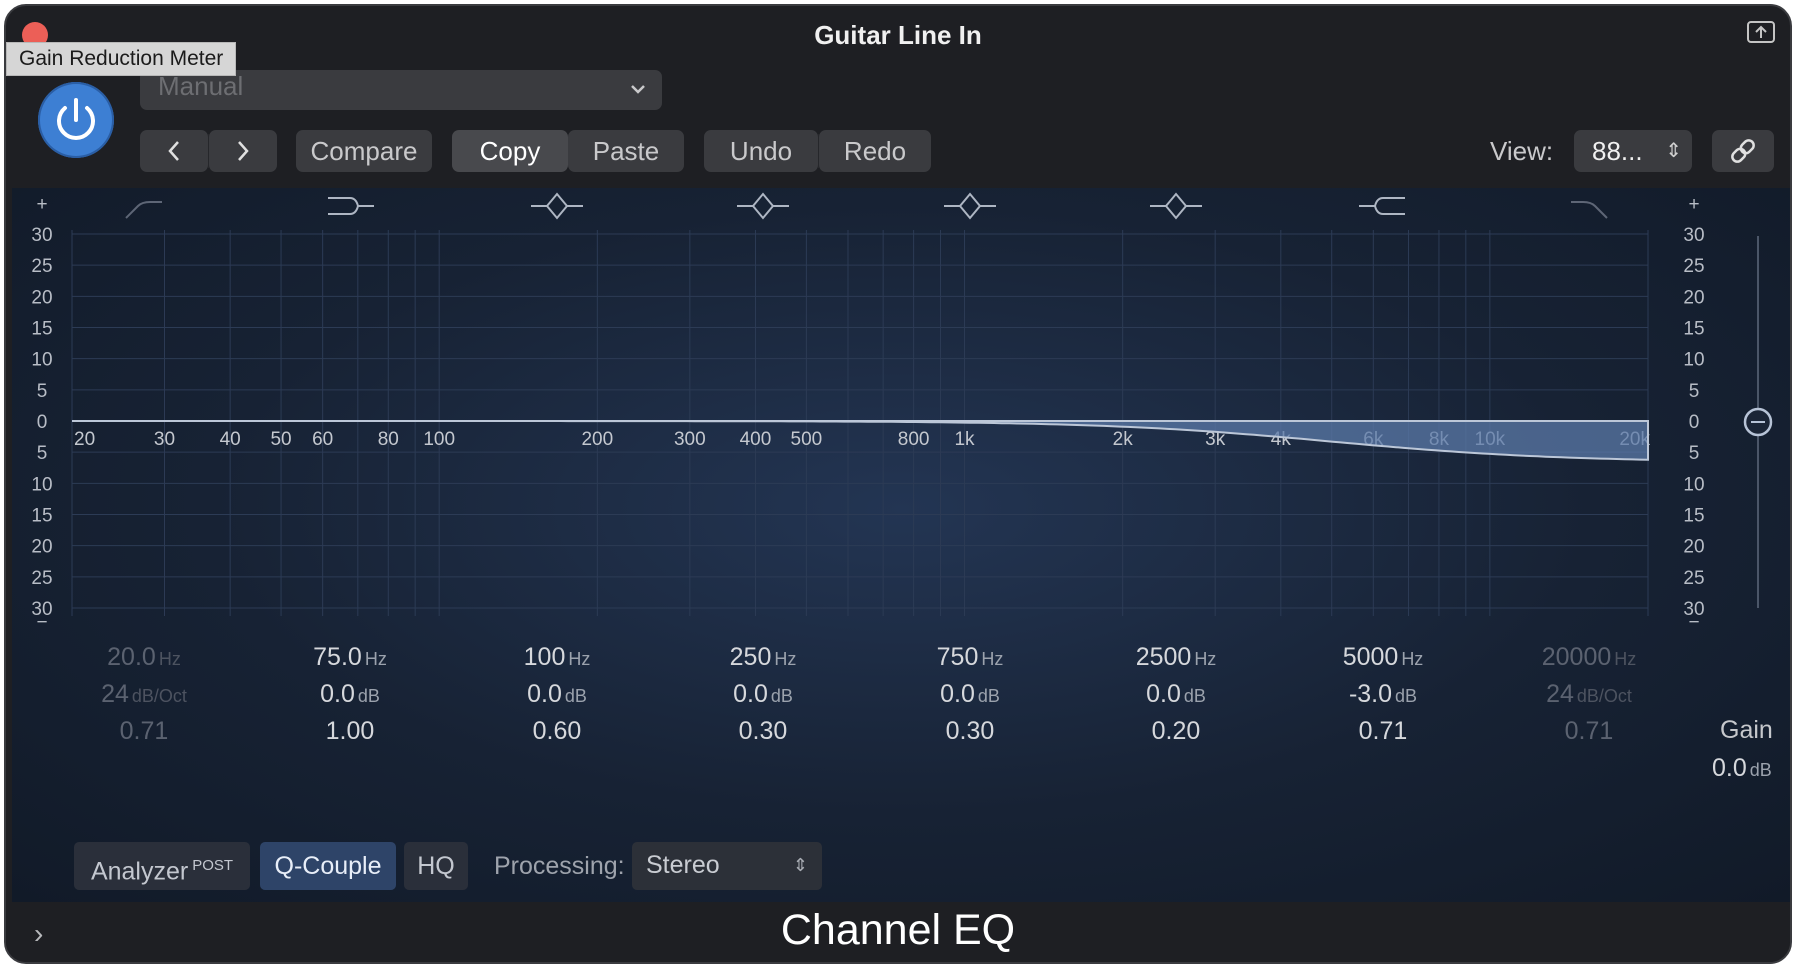 The width and height of the screenshot is (1800, 974). What do you see at coordinates (557, 658) in the screenshot?
I see `band-frequency: 100 Hz` at bounding box center [557, 658].